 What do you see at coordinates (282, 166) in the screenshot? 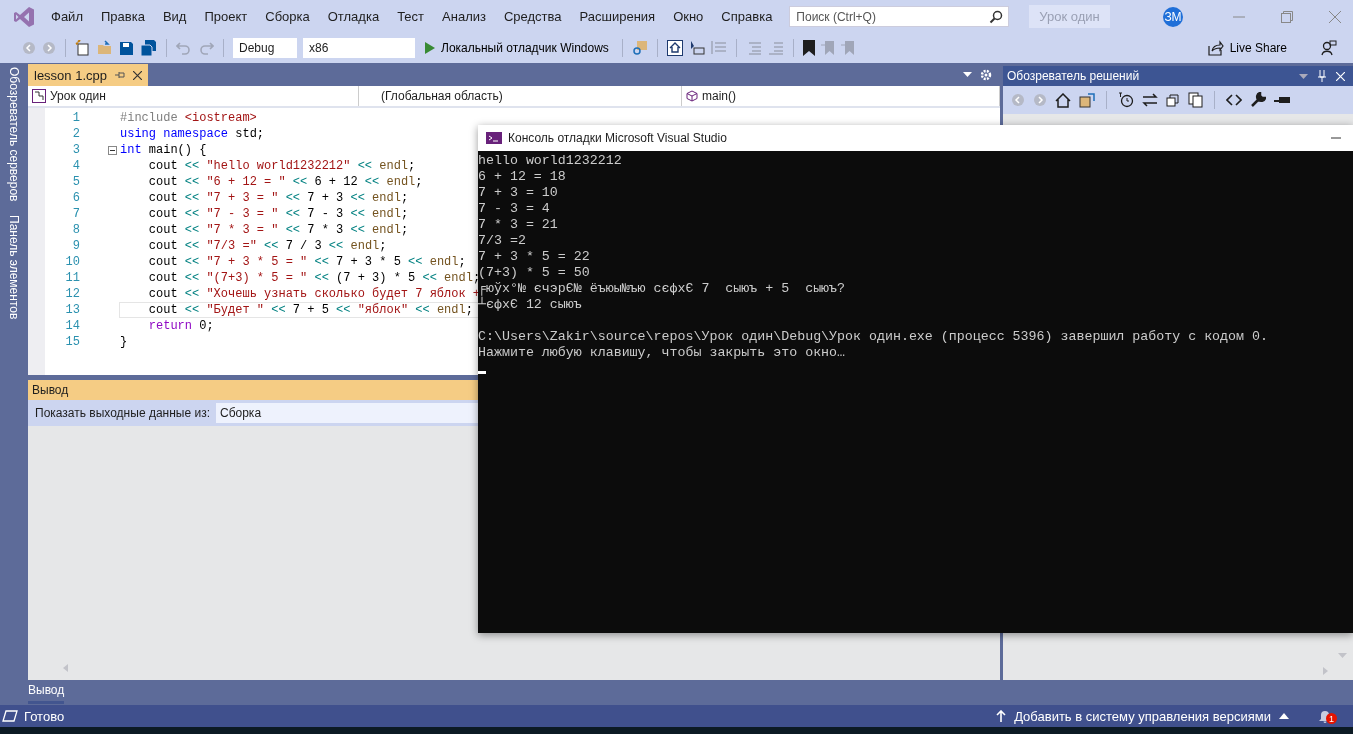
I see `code-line: cout << "hello world1232212" << endl;` at bounding box center [282, 166].